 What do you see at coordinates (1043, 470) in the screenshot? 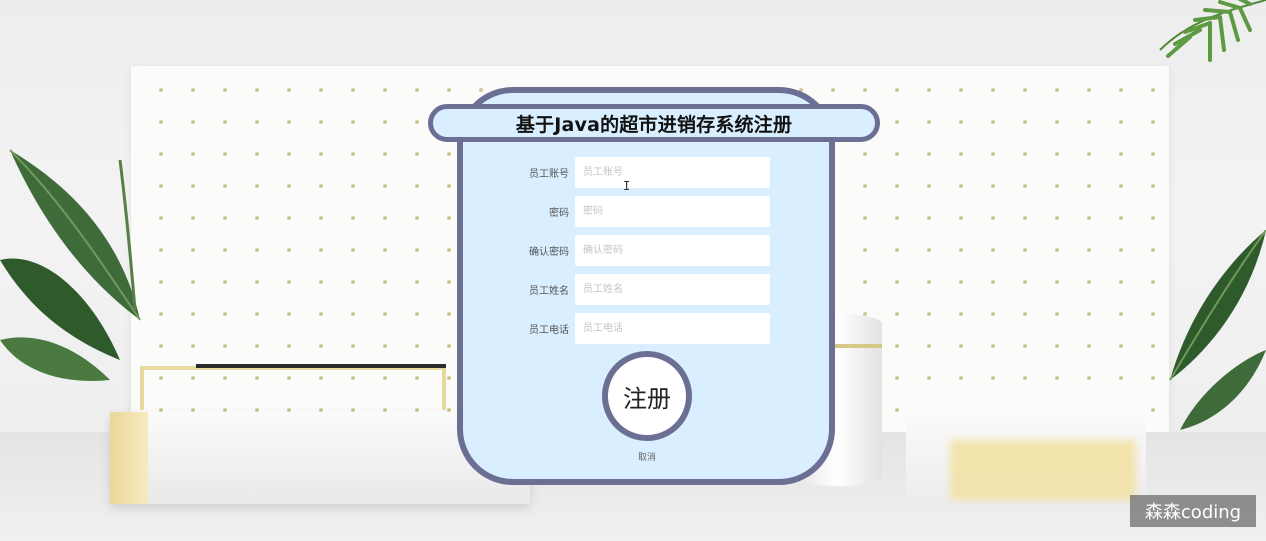
I see `gold-block` at bounding box center [1043, 470].